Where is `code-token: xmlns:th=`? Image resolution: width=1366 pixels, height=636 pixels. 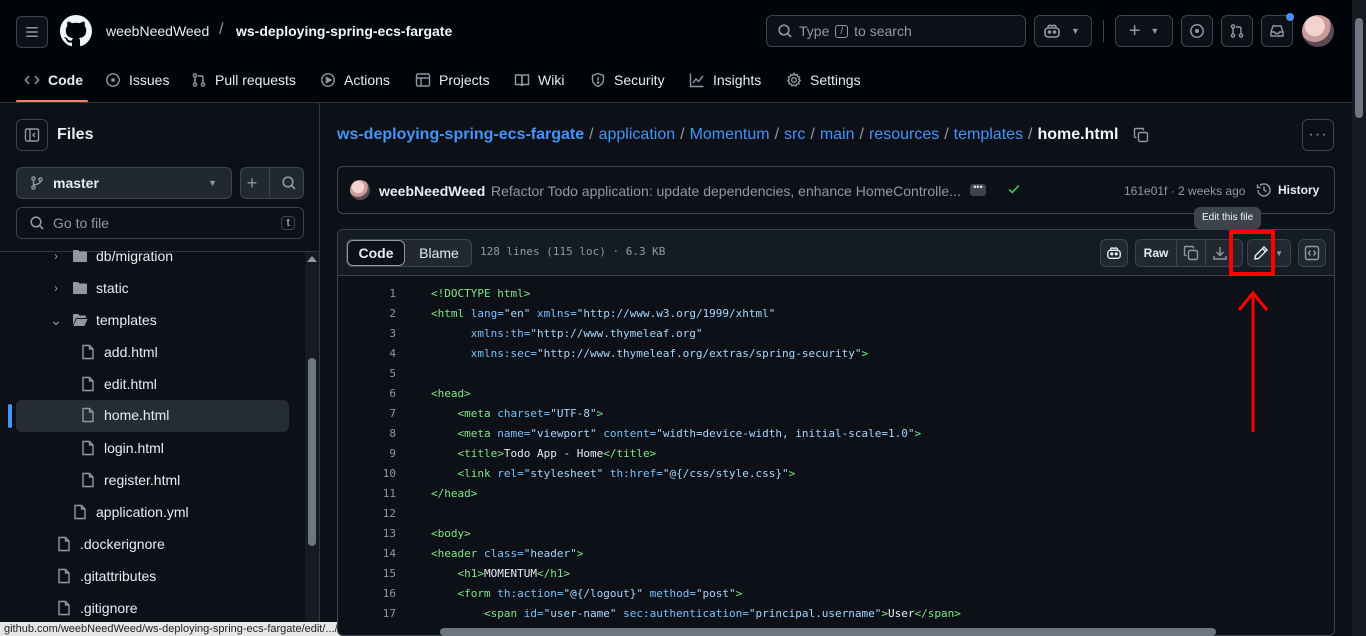 code-token: xmlns:th= is located at coordinates (481, 333).